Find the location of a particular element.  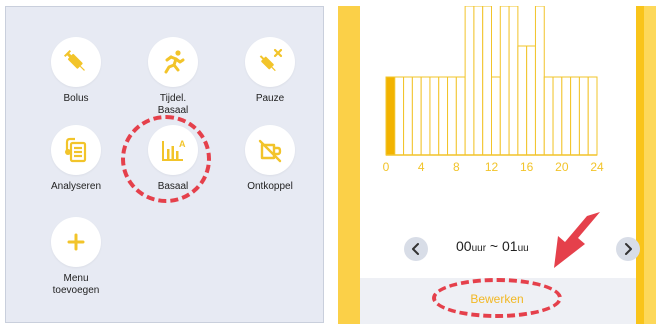

running-person-icon is located at coordinates (174, 62).